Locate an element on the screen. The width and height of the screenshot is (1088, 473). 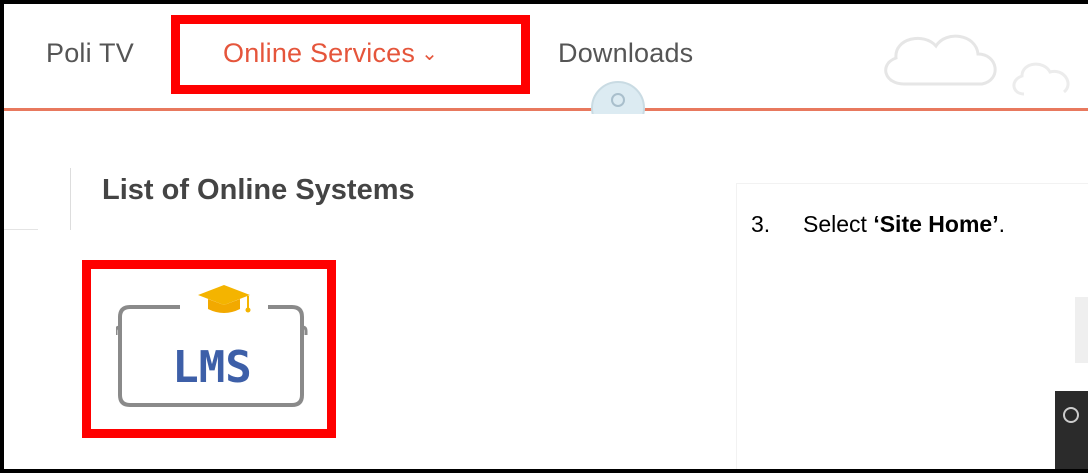
graduation-cap-icon is located at coordinates (224, 299).